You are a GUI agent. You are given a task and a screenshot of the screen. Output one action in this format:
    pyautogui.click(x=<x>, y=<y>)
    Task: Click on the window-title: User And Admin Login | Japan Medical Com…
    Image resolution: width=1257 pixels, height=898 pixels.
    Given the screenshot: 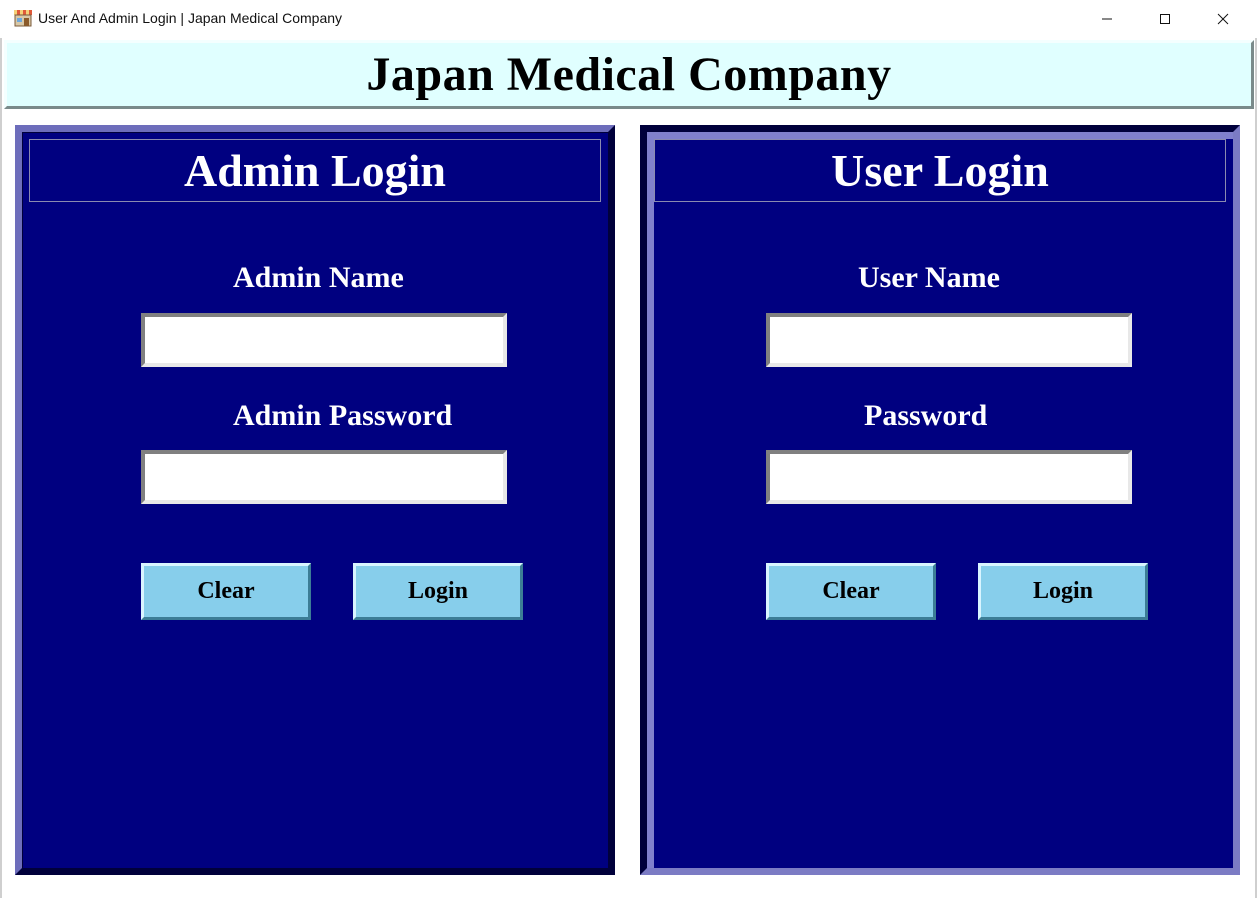 What is the action you would take?
    pyautogui.click(x=190, y=18)
    